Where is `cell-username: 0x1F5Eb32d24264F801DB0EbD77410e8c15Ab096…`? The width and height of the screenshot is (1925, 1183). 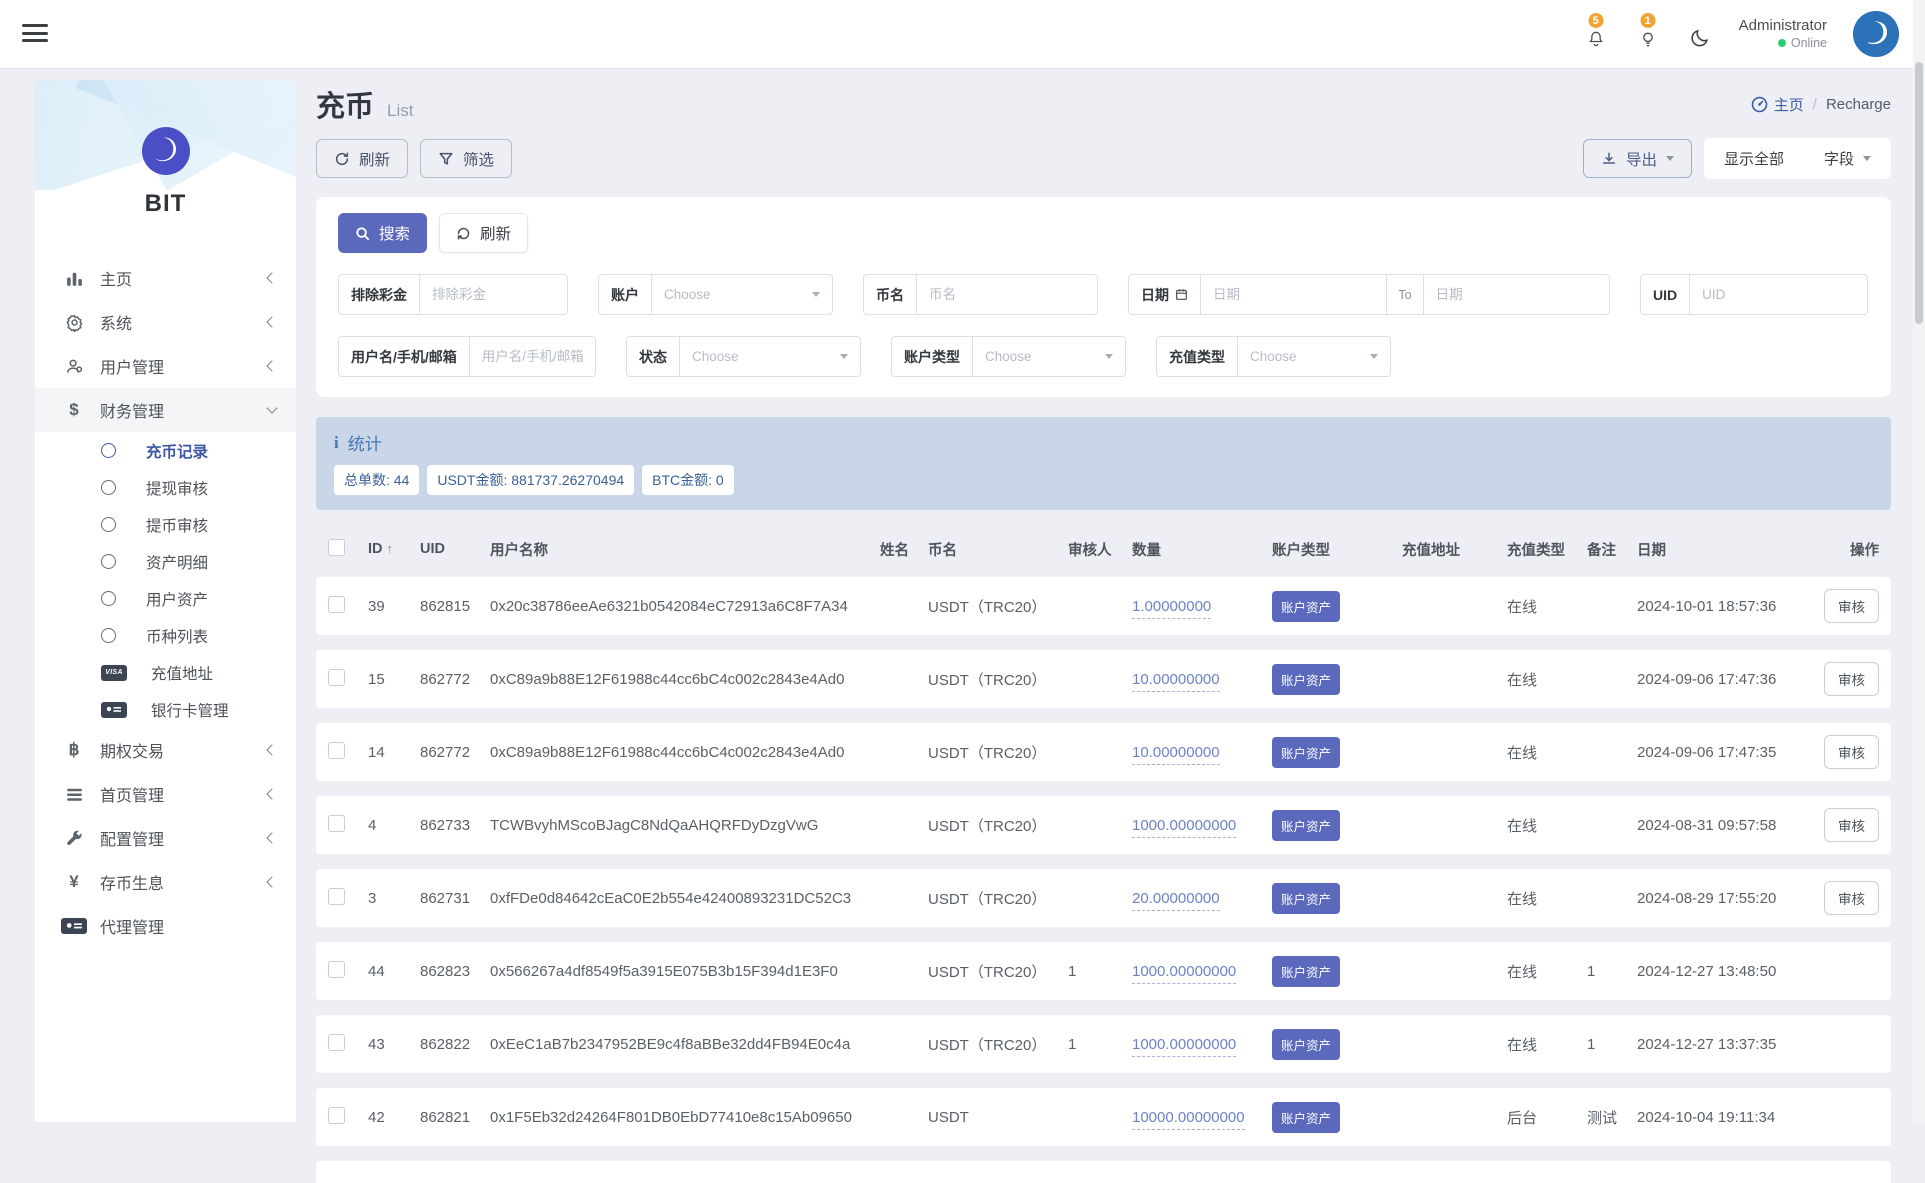 cell-username: 0x1F5Eb32d24264F801DB0EbD77410e8c15Ab096… is located at coordinates (671, 1117).